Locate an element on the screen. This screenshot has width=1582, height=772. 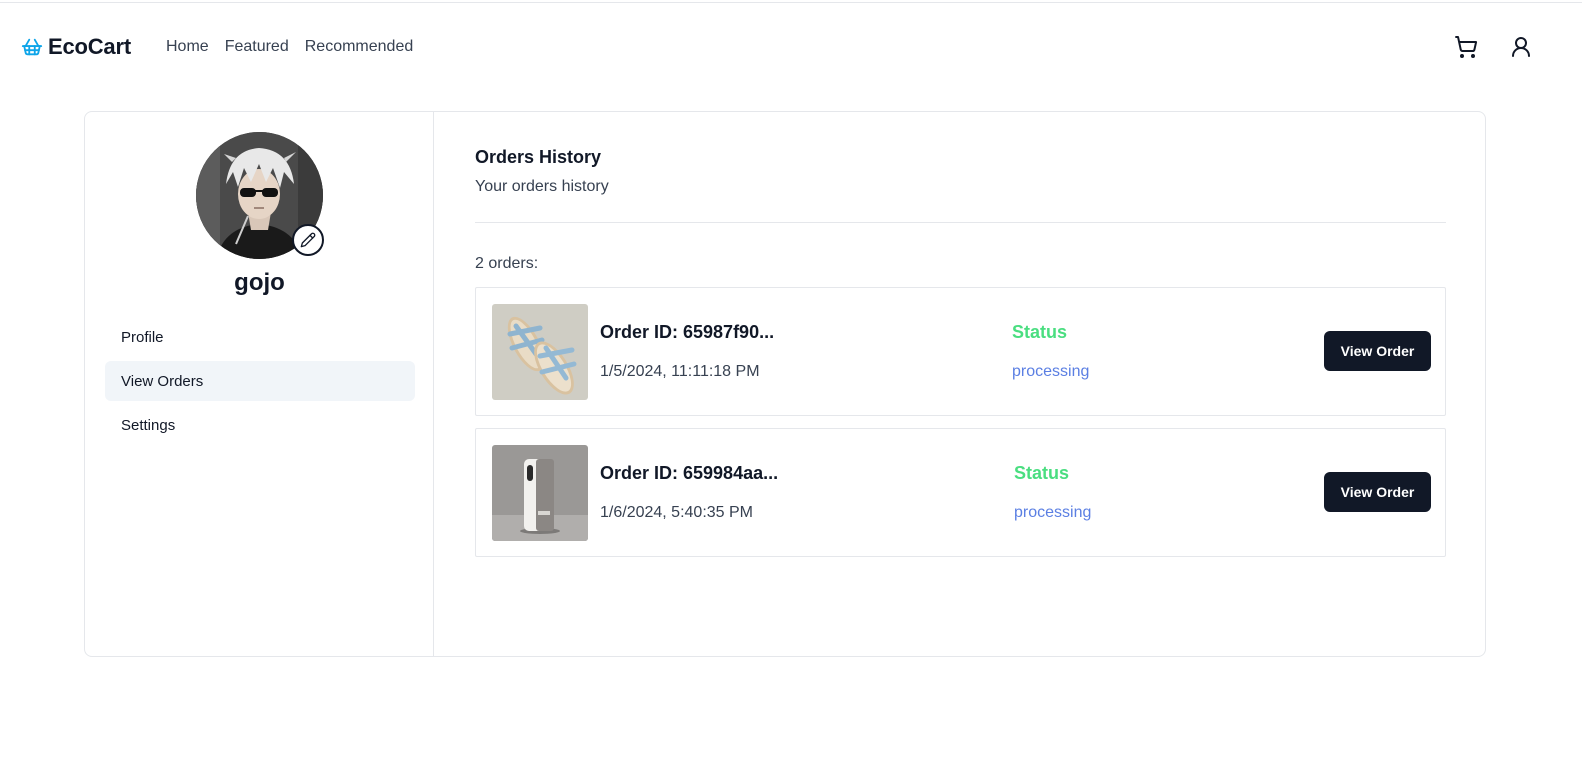
page-title: Orders History is located at coordinates (538, 157).